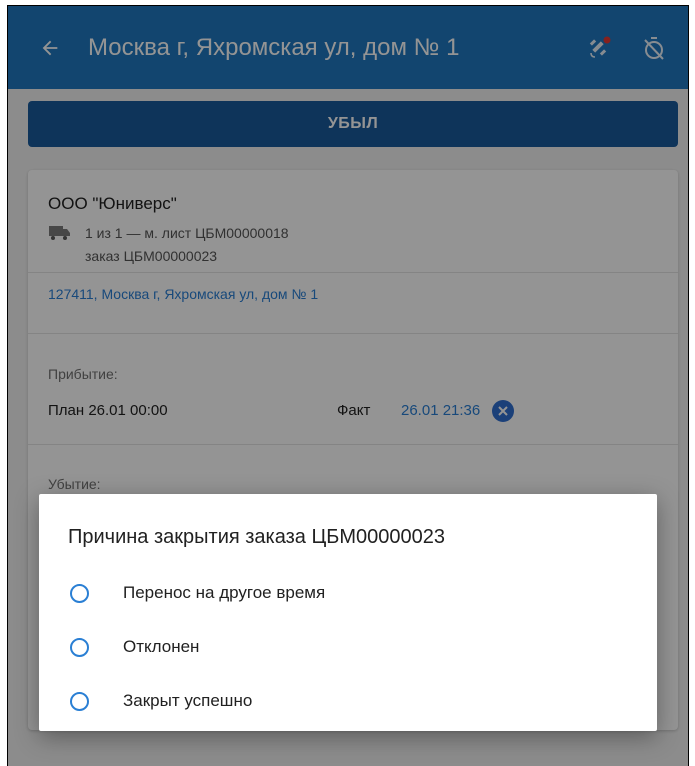 This screenshot has width=695, height=766. I want to click on option-label: Отклонен, so click(161, 646).